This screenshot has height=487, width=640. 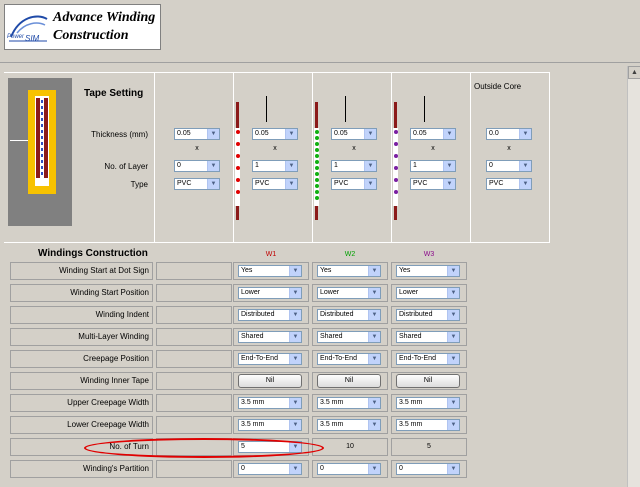 I want to click on winding-select-value: End-To-End, so click(x=338, y=358).